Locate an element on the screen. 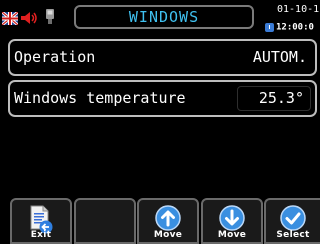 This screenshot has width=320, height=244. exit-button: Exit is located at coordinates (41, 221).